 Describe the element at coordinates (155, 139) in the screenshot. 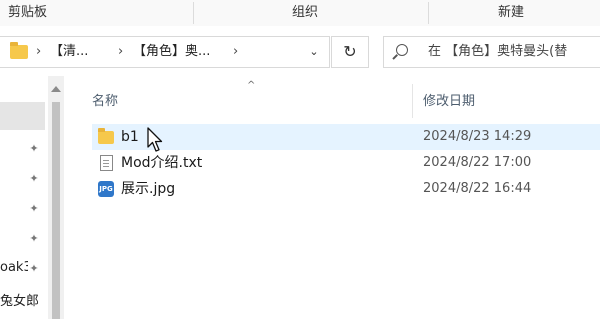

I see `mouse-cursor-icon` at that location.